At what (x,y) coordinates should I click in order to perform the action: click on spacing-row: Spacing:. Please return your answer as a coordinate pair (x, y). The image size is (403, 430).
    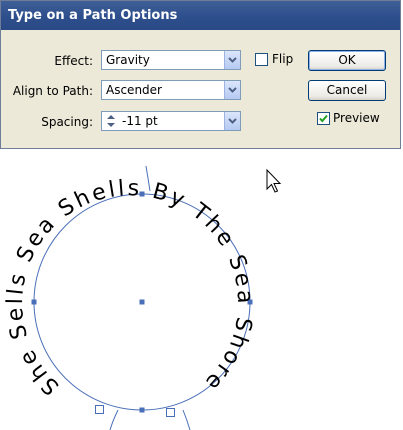
    Looking at the image, I should click on (47, 122).